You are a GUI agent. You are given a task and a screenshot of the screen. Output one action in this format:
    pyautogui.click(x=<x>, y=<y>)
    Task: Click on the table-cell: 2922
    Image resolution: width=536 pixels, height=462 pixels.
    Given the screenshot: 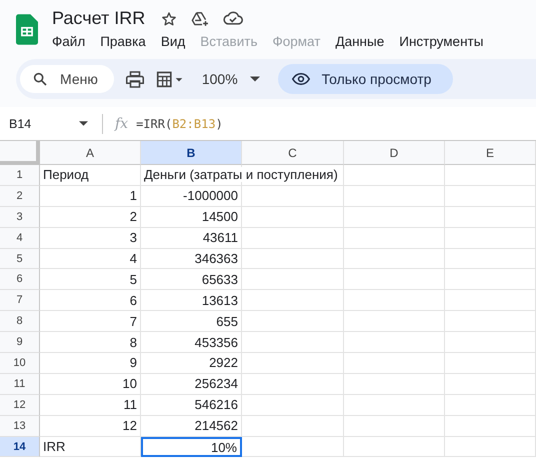 What is the action you would take?
    pyautogui.click(x=223, y=362)
    